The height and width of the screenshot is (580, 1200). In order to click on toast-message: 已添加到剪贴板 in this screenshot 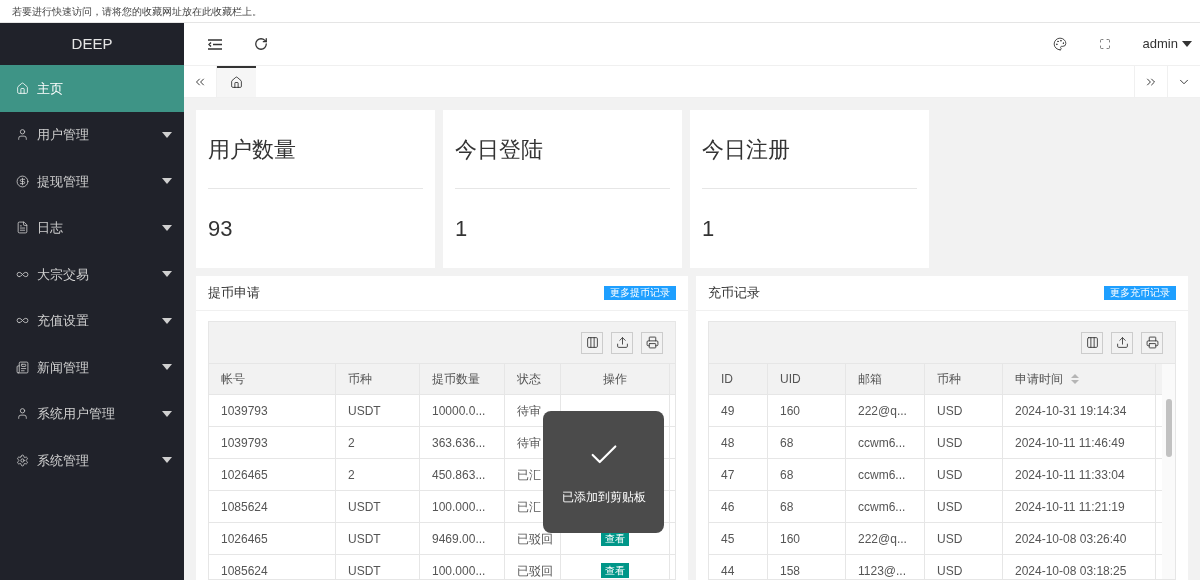, I will do `click(603, 497)`.